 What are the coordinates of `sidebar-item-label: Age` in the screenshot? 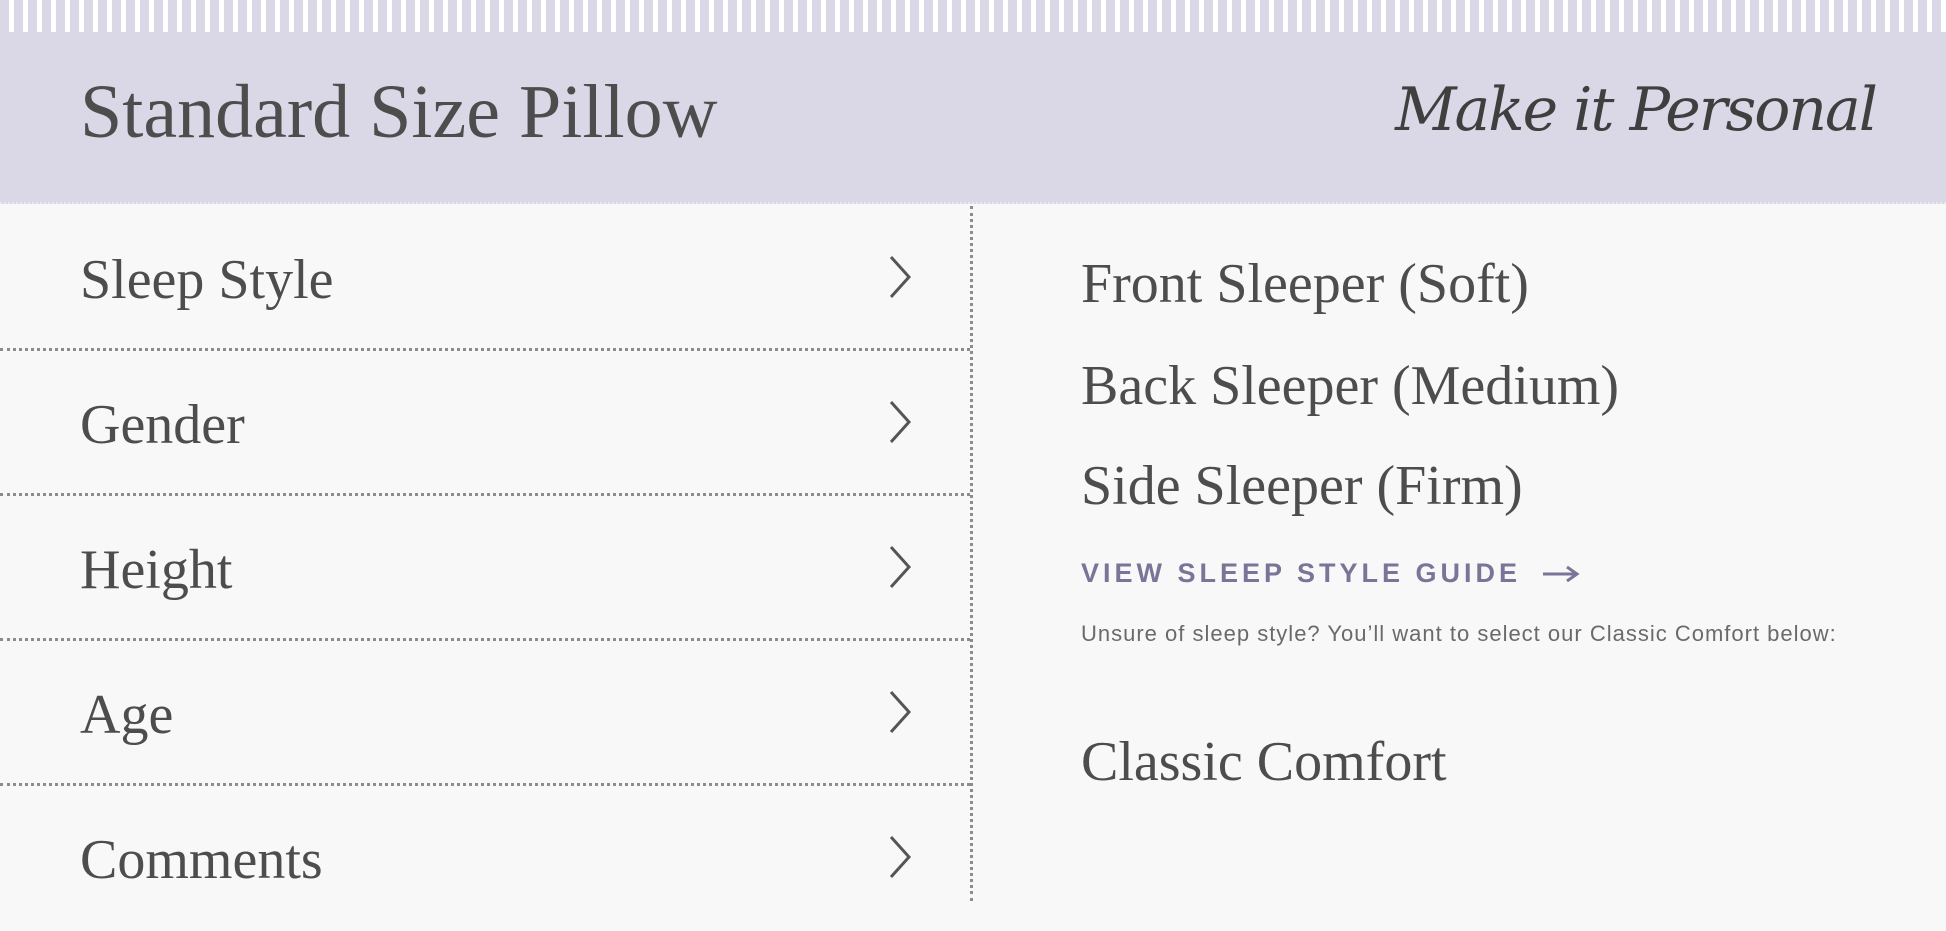 It's located at (127, 715).